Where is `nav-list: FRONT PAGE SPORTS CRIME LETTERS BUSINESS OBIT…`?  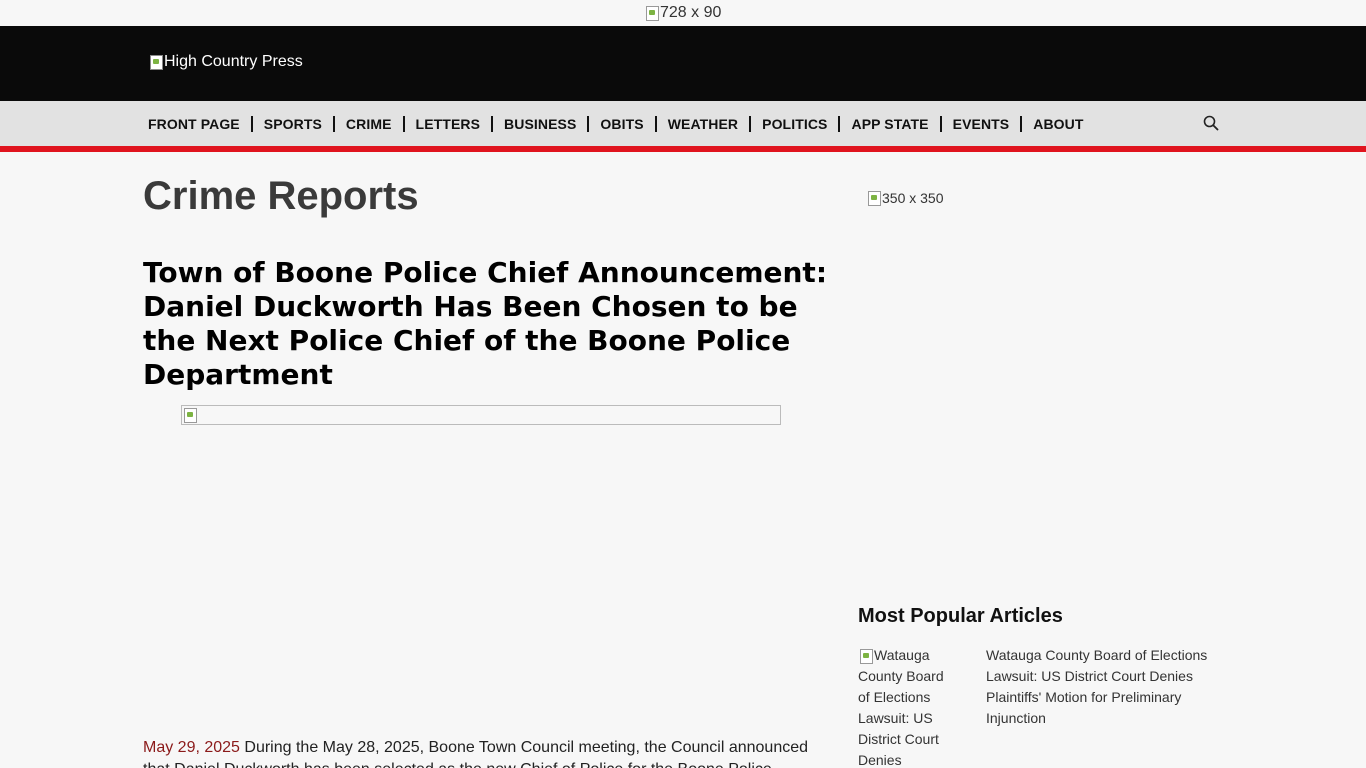
nav-list: FRONT PAGE SPORTS CRIME LETTERS BUSINESS OBIT… is located at coordinates (616, 123).